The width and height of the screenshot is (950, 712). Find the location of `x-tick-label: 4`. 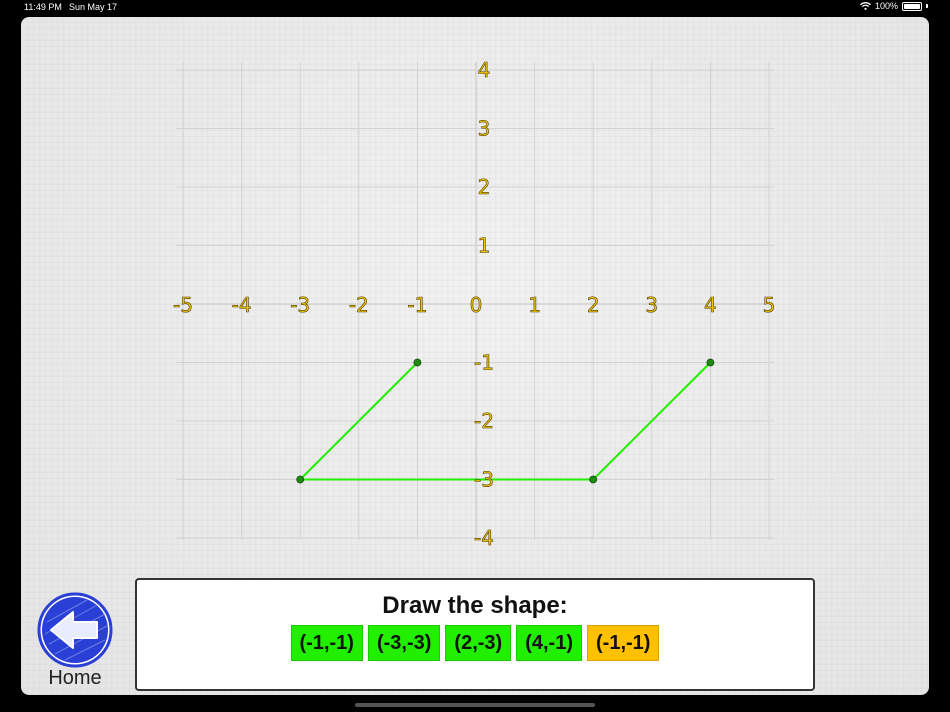

x-tick-label: 4 is located at coordinates (710, 305).